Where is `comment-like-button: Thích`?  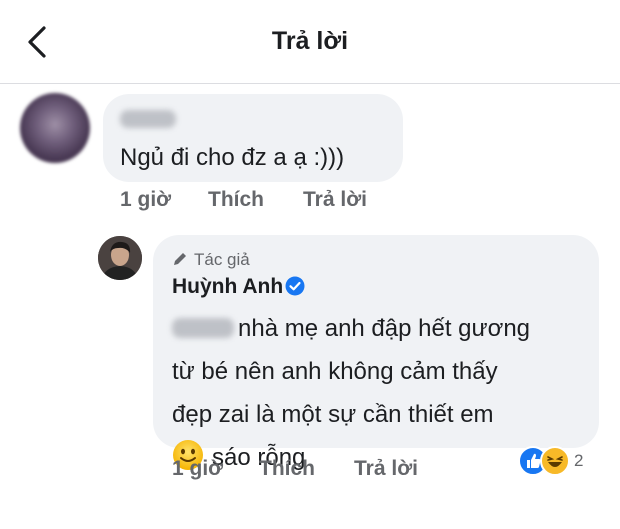 comment-like-button: Thích is located at coordinates (236, 200).